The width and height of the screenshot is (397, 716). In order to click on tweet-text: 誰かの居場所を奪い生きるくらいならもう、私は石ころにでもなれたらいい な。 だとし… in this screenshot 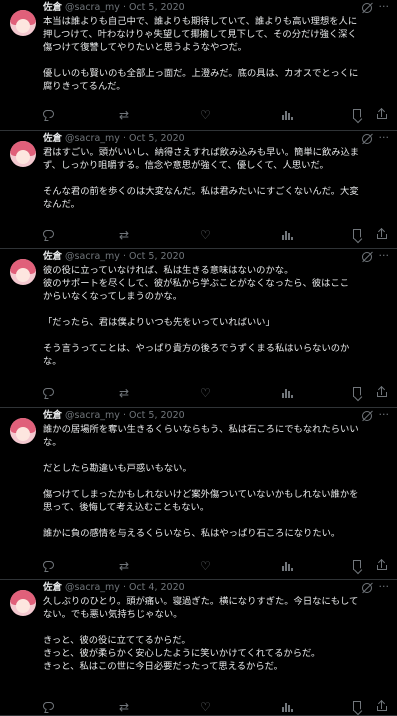, I will do `click(216, 481)`.